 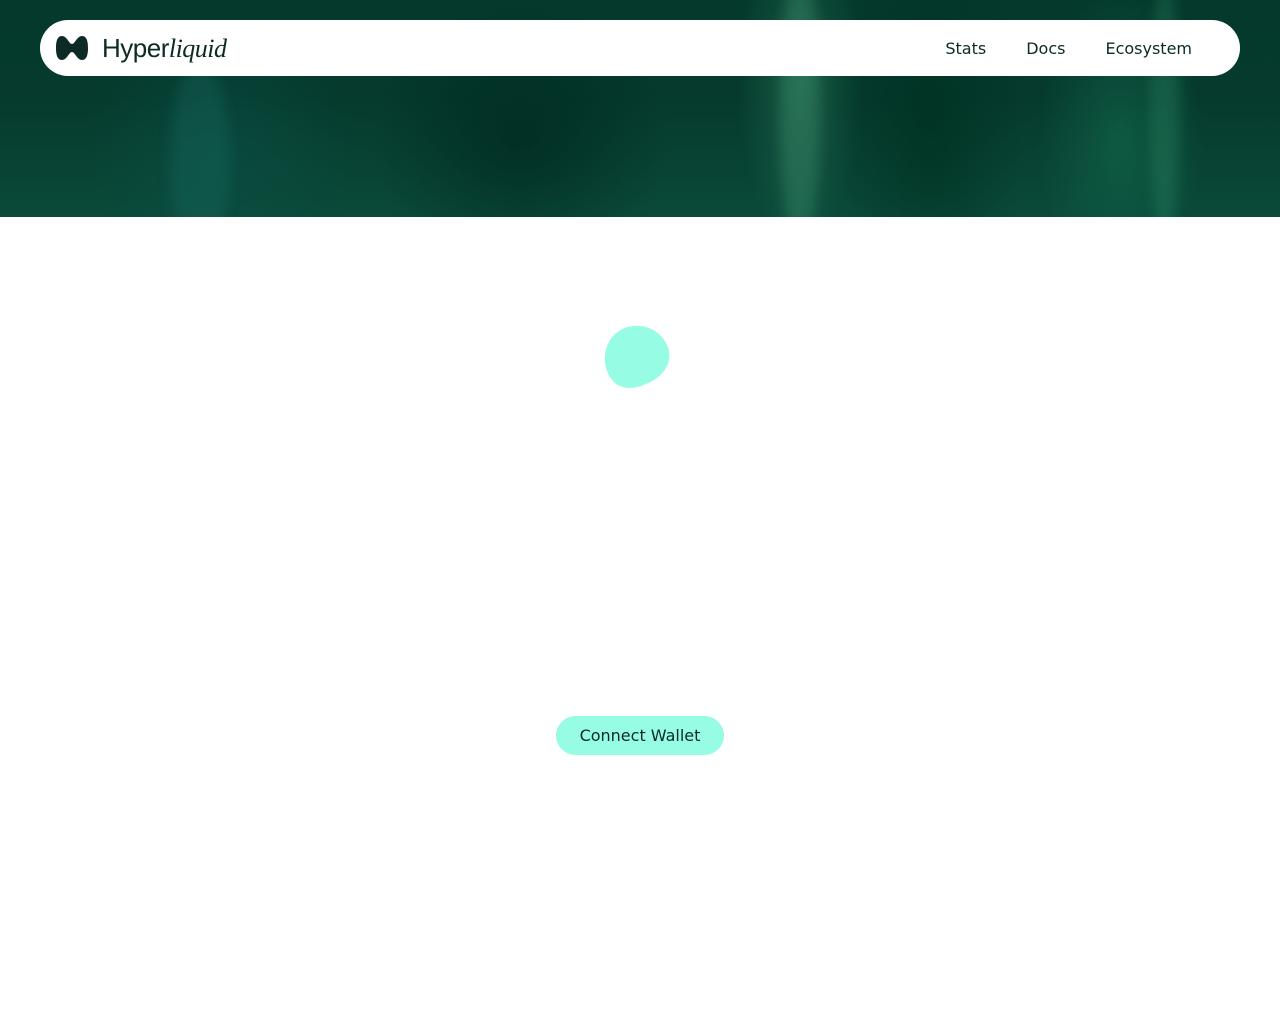 I want to click on loading-blob-icon, so click(x=637, y=356).